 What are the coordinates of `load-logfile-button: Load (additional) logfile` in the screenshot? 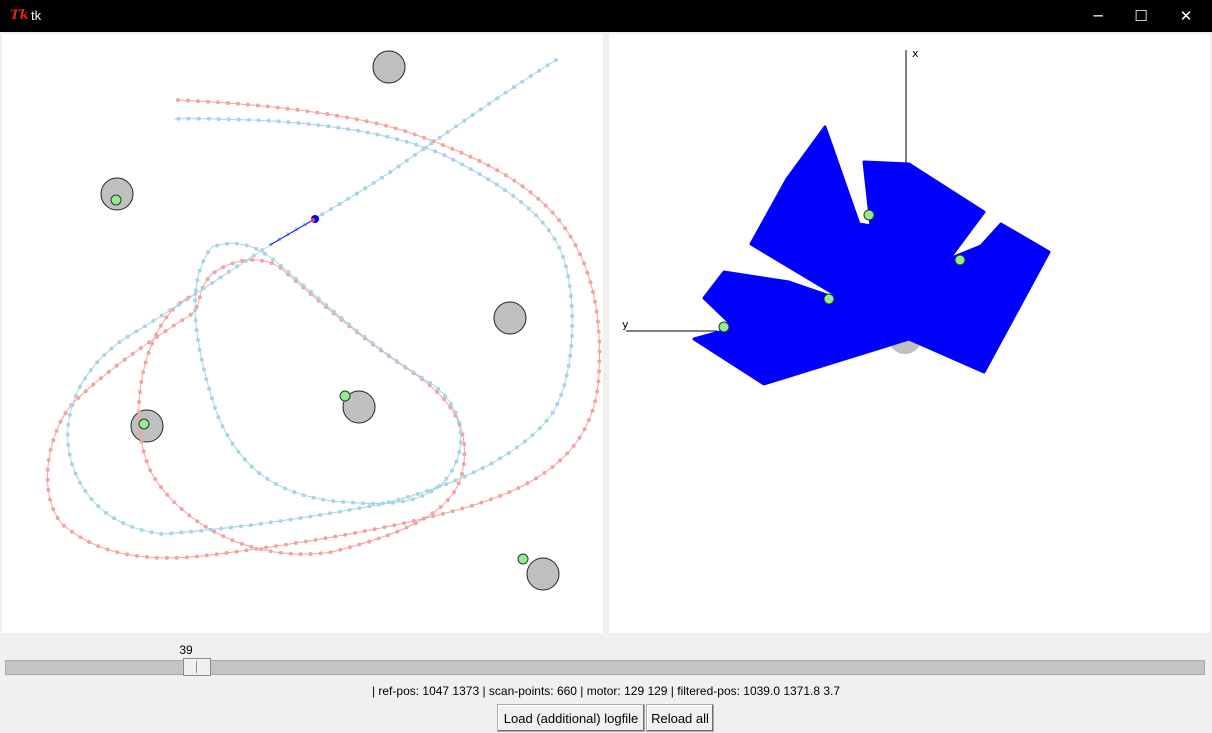 It's located at (571, 718).